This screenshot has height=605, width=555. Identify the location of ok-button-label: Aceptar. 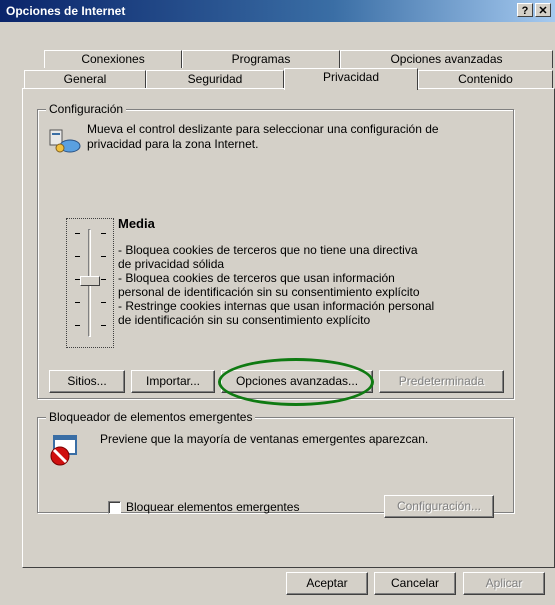
(327, 583).